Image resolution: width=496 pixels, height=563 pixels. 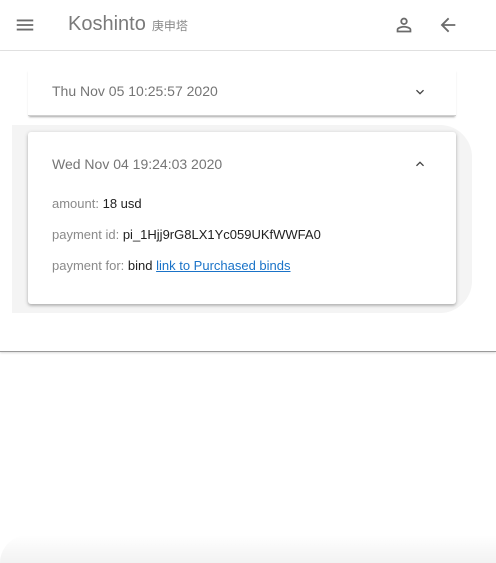 I want to click on payment-date: Wed Nov 04 19:24:03 2020, so click(x=137, y=164).